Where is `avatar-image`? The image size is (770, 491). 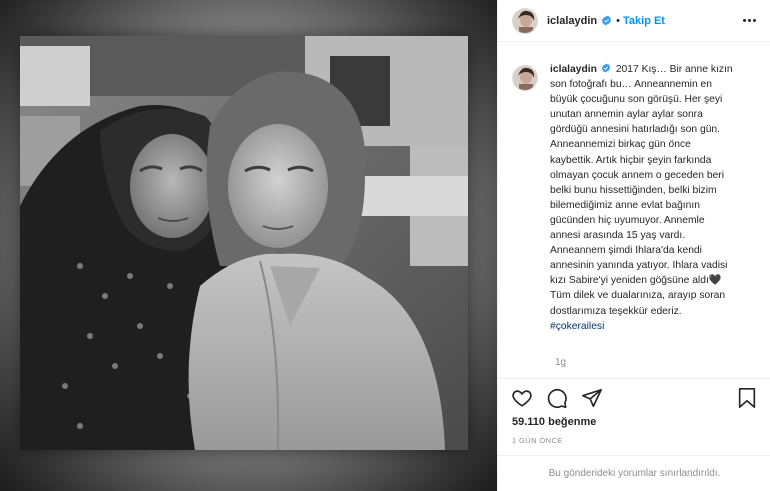 avatar-image is located at coordinates (525, 20).